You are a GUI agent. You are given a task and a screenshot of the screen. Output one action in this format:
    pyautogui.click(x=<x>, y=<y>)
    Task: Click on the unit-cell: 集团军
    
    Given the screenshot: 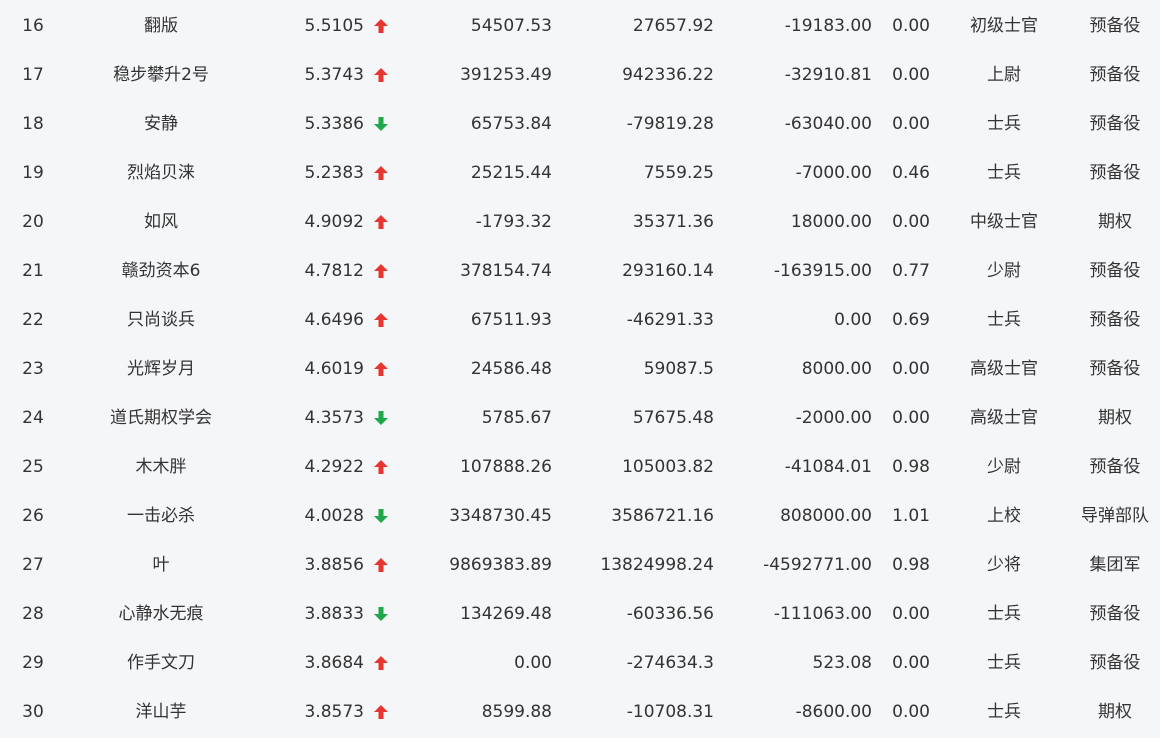 What is the action you would take?
    pyautogui.click(x=1115, y=565)
    